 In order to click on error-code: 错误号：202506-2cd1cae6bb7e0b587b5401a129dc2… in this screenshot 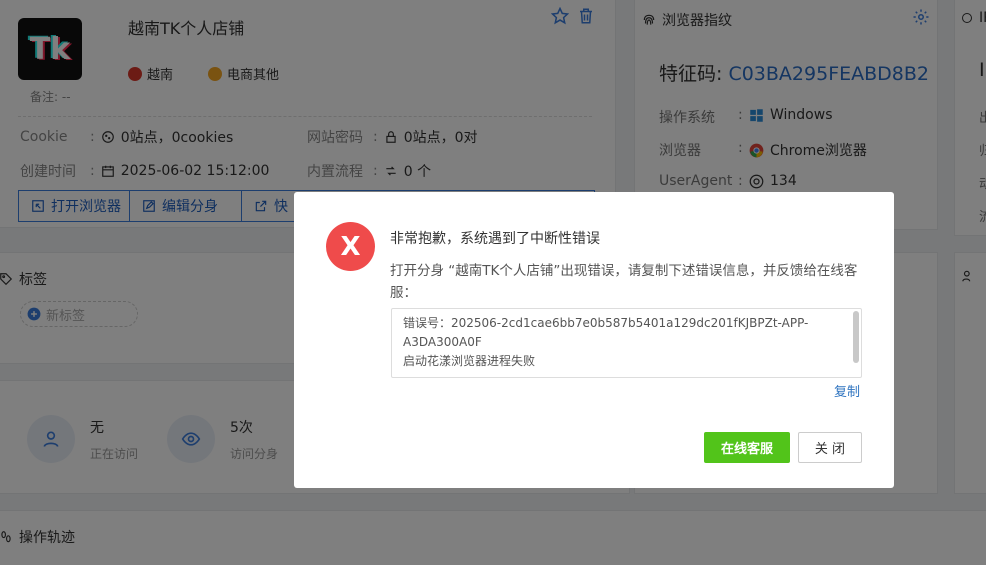, I will do `click(606, 332)`.